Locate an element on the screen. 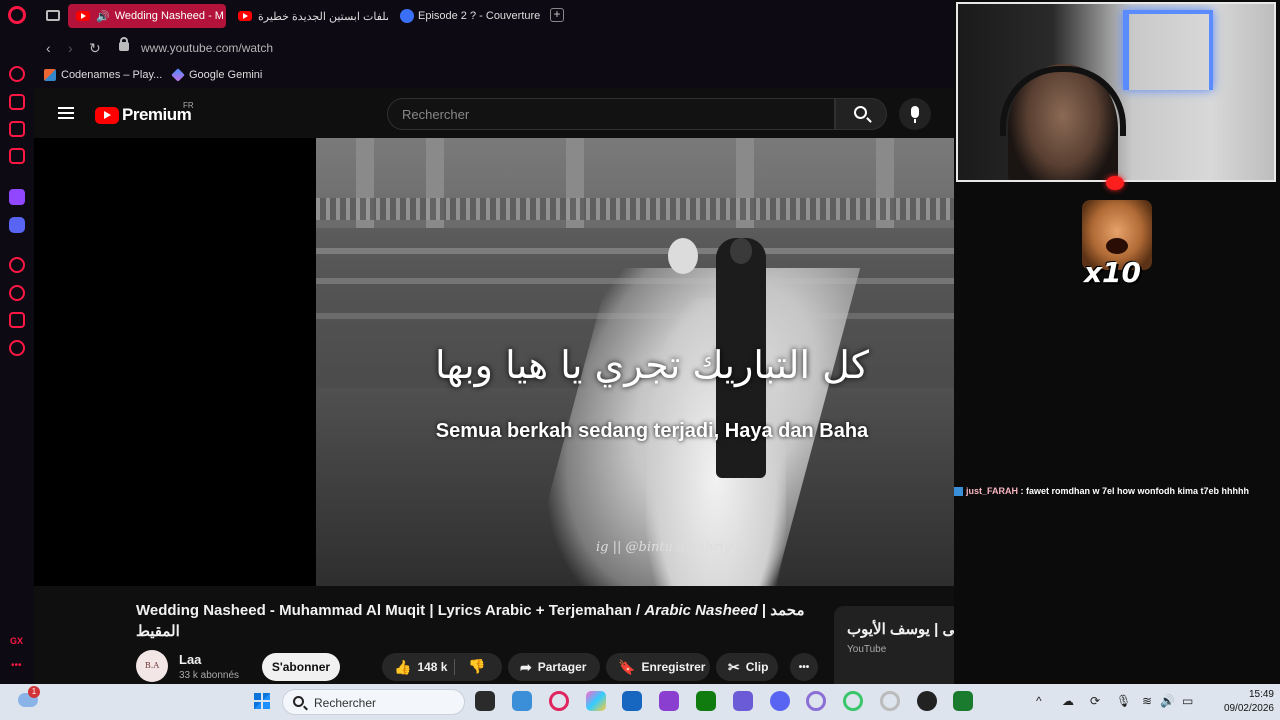  search-placeholder: Rechercher is located at coordinates (436, 114).